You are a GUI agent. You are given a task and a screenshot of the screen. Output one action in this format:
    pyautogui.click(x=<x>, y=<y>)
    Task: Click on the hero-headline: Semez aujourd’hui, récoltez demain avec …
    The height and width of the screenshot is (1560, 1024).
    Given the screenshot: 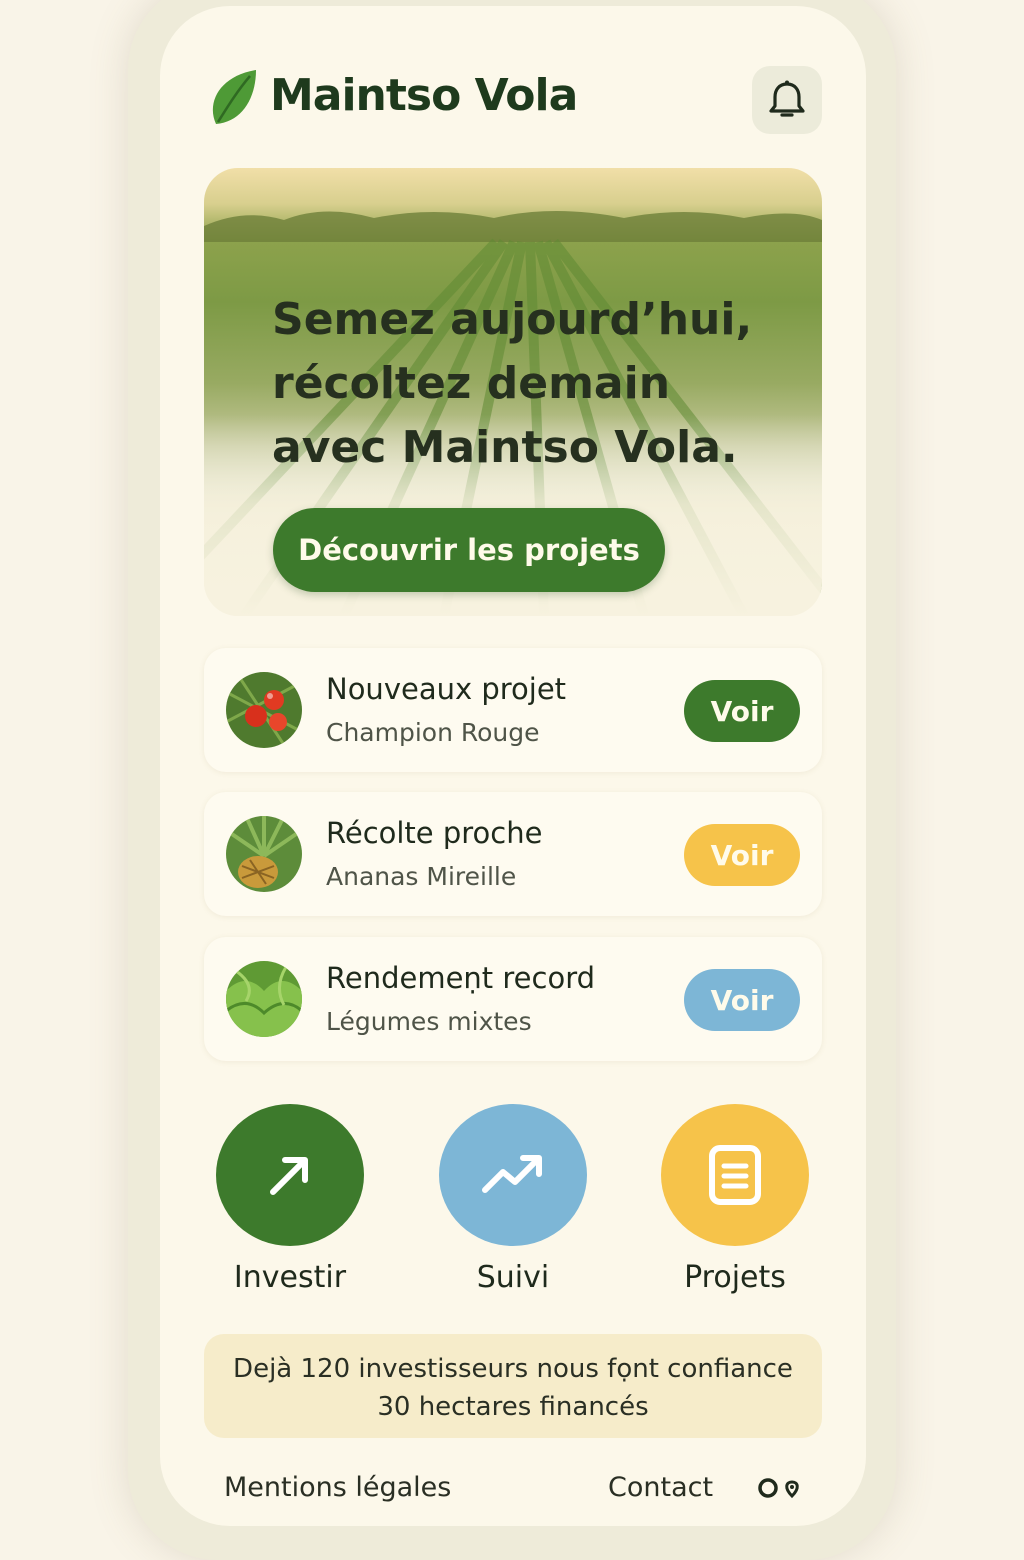 What is the action you would take?
    pyautogui.click(x=522, y=384)
    